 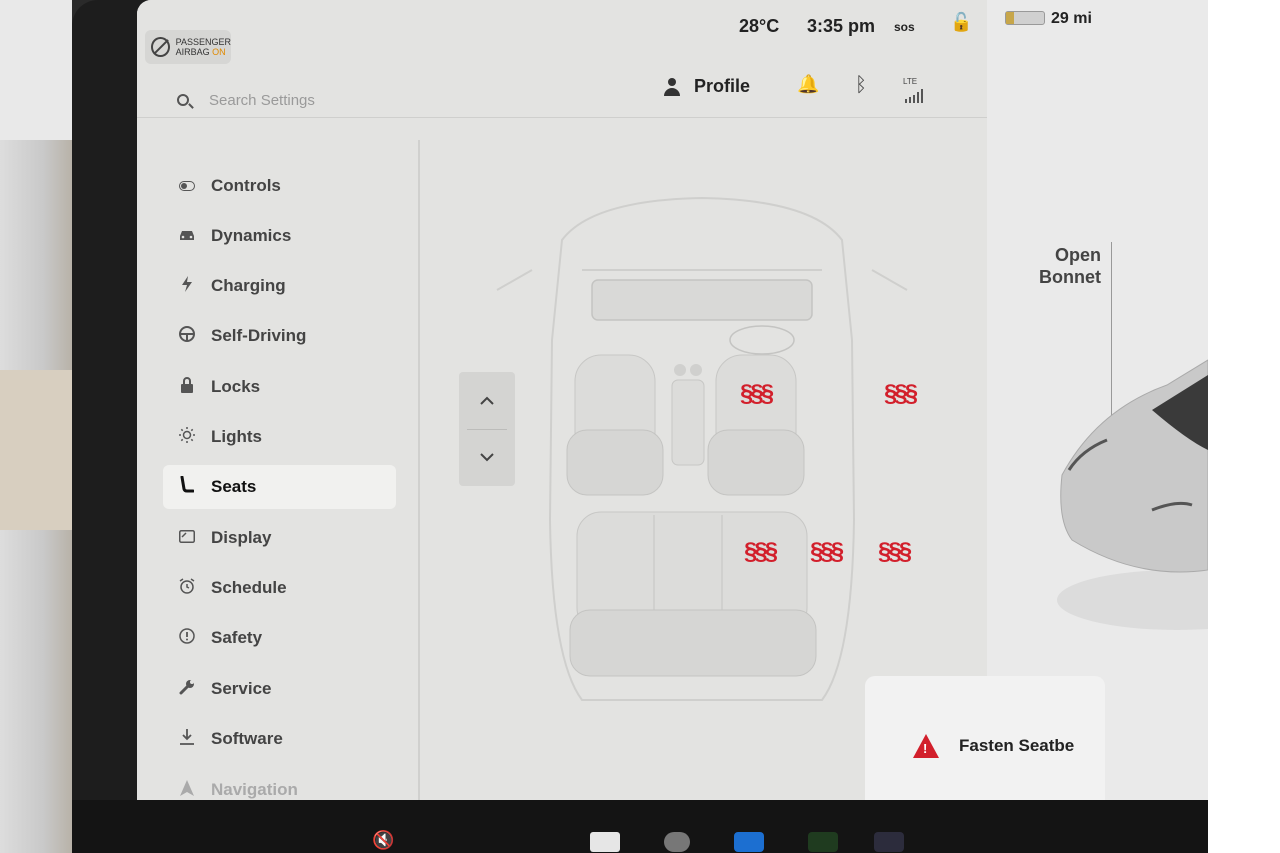 I want to click on airbag-state: ON, so click(x=219, y=52).